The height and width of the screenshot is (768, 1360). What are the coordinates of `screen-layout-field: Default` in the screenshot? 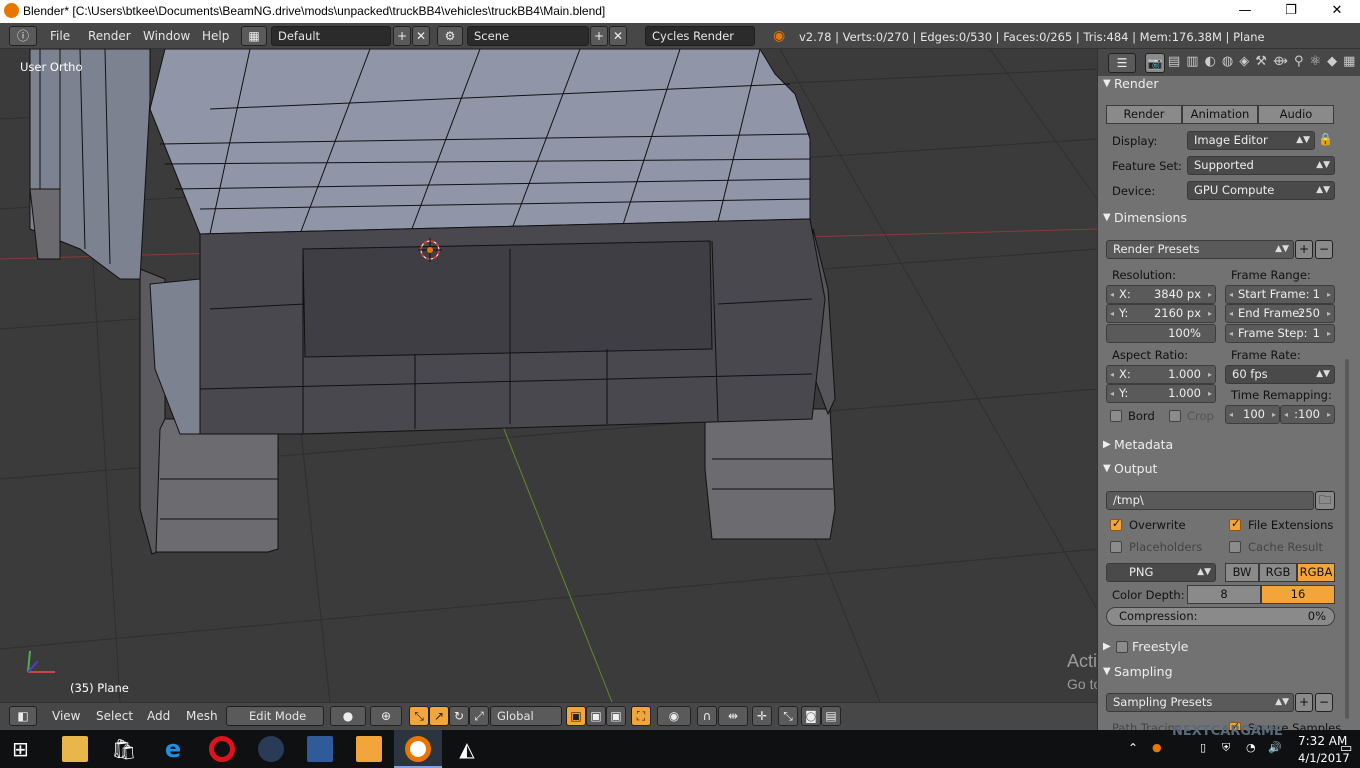 It's located at (331, 36).